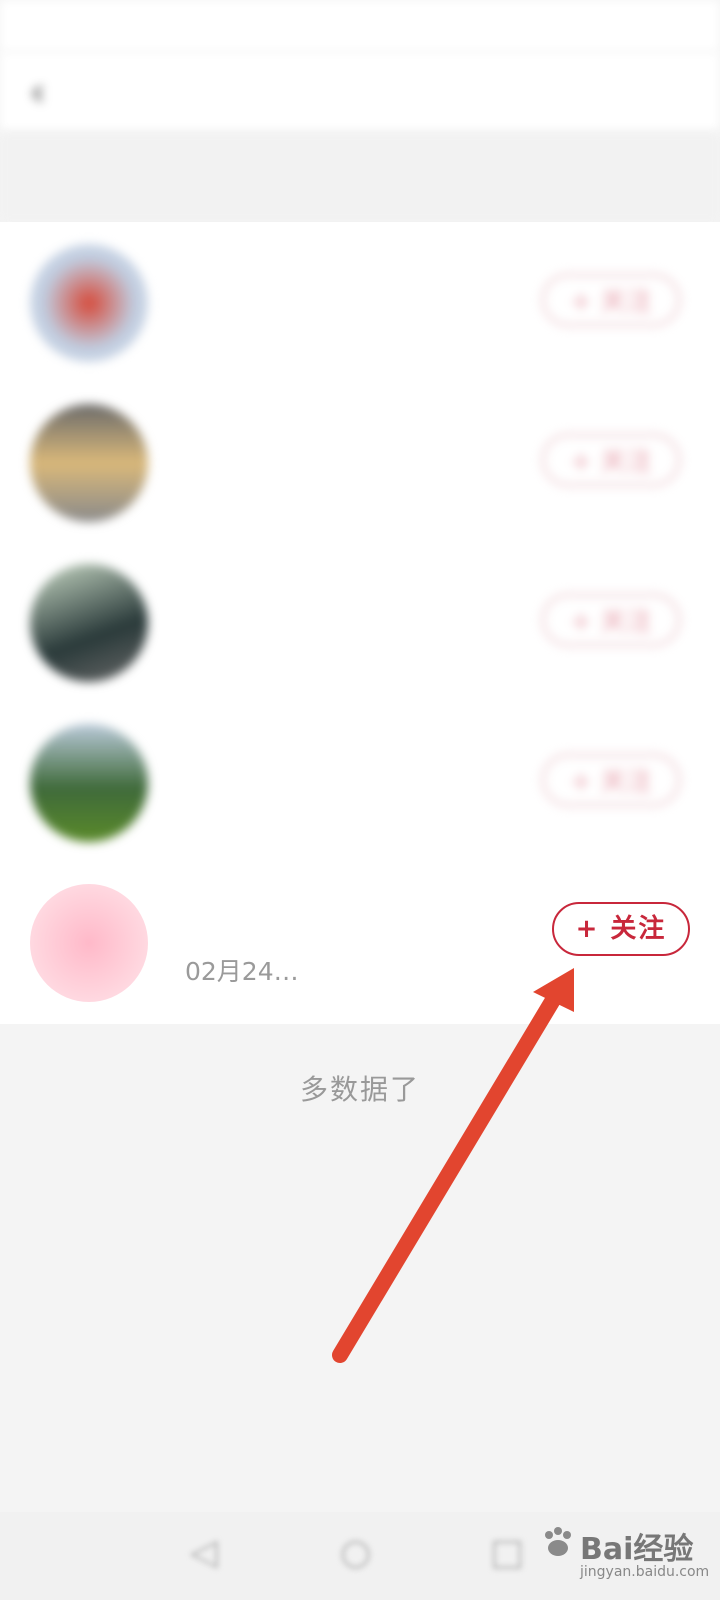 This screenshot has width=720, height=1600. Describe the element at coordinates (360, 942) in the screenshot. I see `contact-row-highlighted: 02月24… + 关注` at that location.